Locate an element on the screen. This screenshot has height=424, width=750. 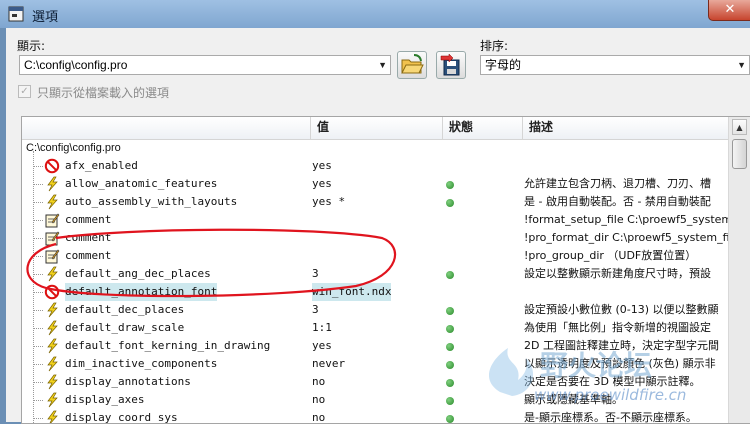
option-value: yes * is located at coordinates (329, 201).